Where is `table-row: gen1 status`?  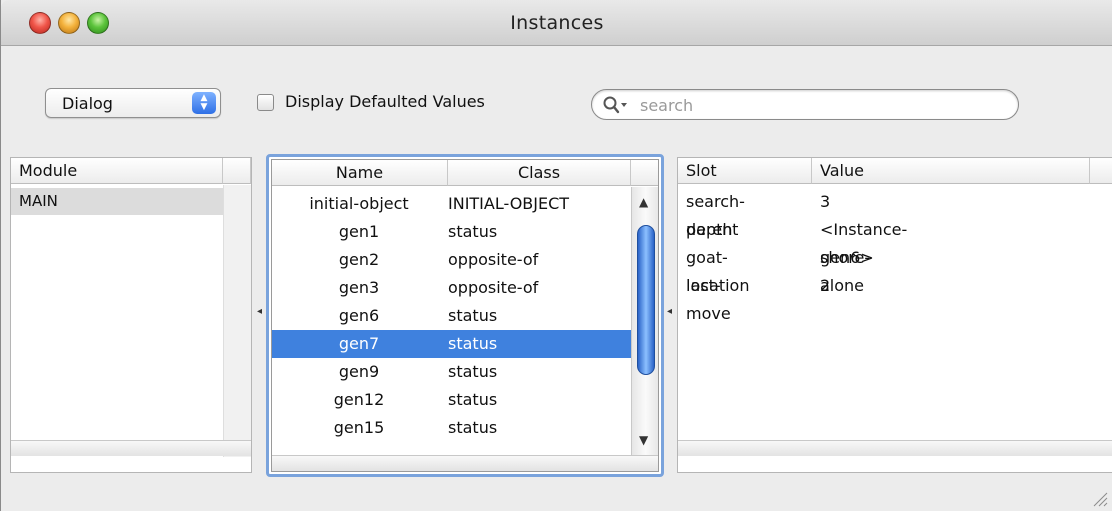 table-row: gen1 status is located at coordinates (451, 232).